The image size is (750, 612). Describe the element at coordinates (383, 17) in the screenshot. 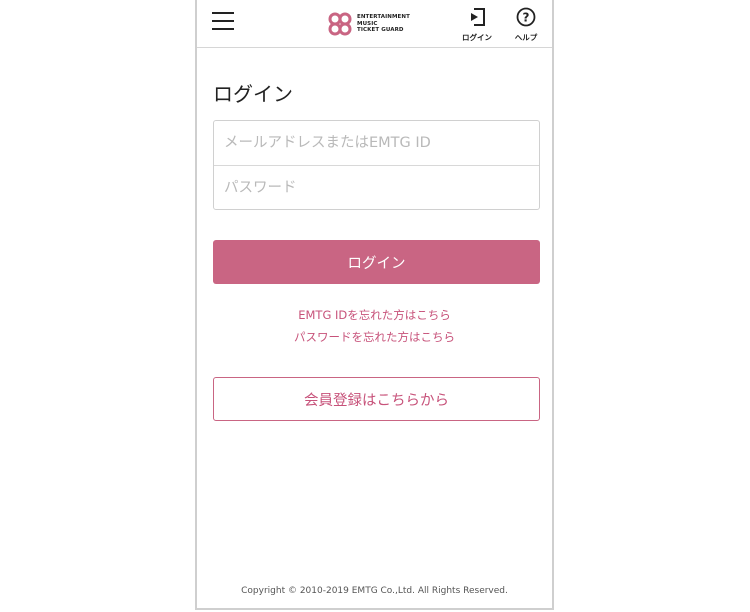

I see `logo-line-1: ENTERTAINMENT` at that location.